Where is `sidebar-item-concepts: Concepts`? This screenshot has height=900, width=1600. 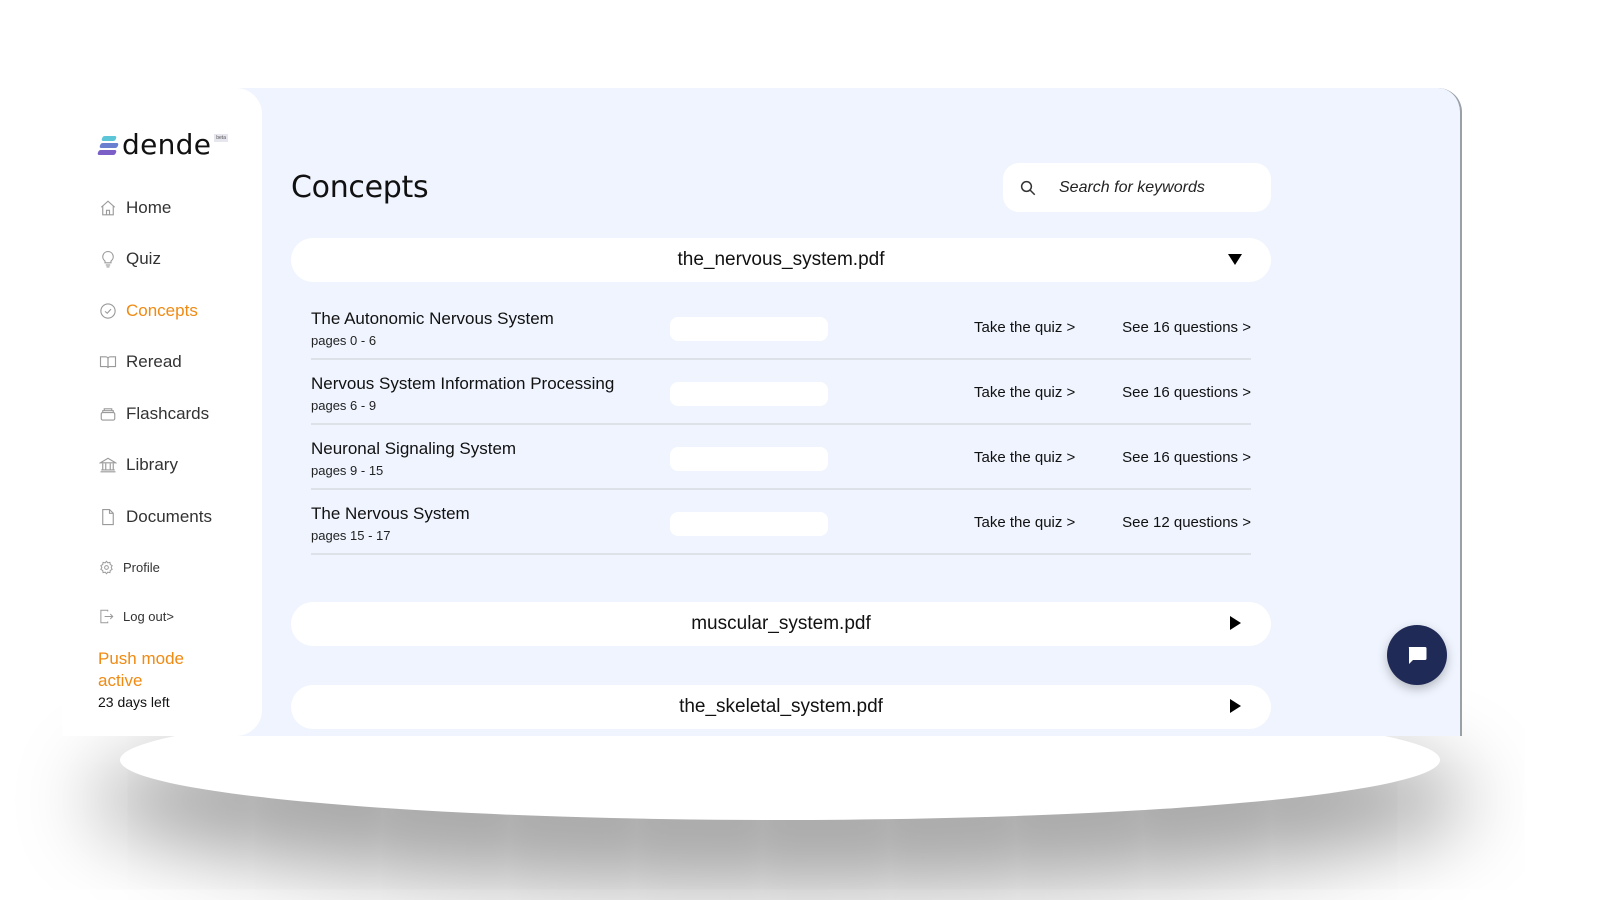
sidebar-item-concepts: Concepts is located at coordinates (155, 311).